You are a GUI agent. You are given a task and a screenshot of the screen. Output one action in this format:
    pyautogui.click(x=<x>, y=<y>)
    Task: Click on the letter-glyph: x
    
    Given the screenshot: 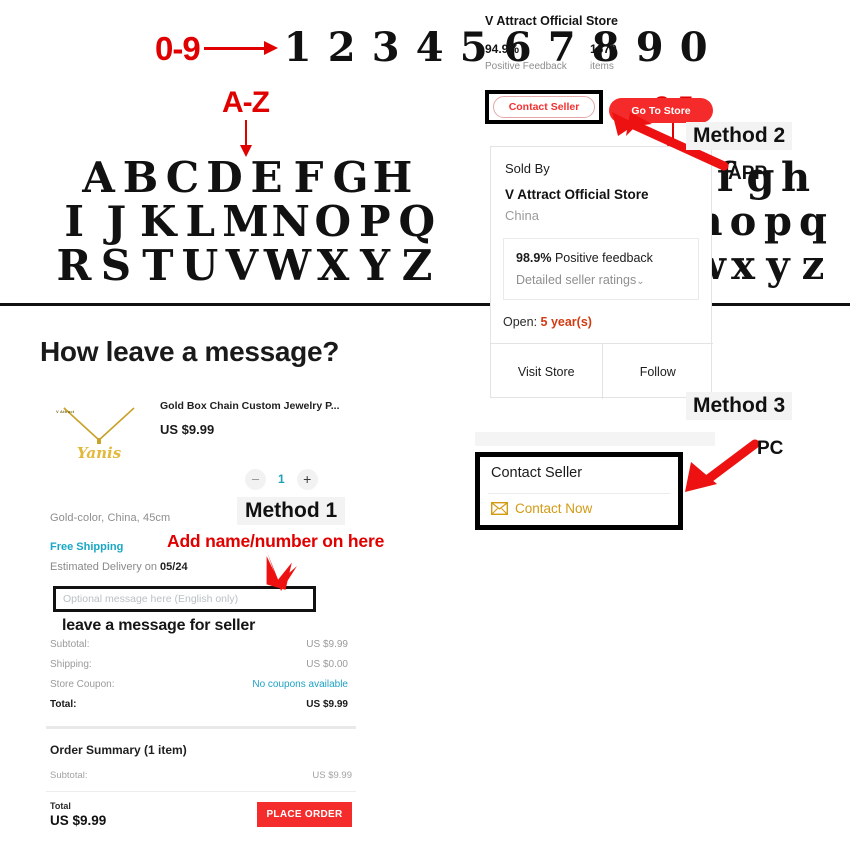 What is the action you would take?
    pyautogui.click(x=743, y=265)
    